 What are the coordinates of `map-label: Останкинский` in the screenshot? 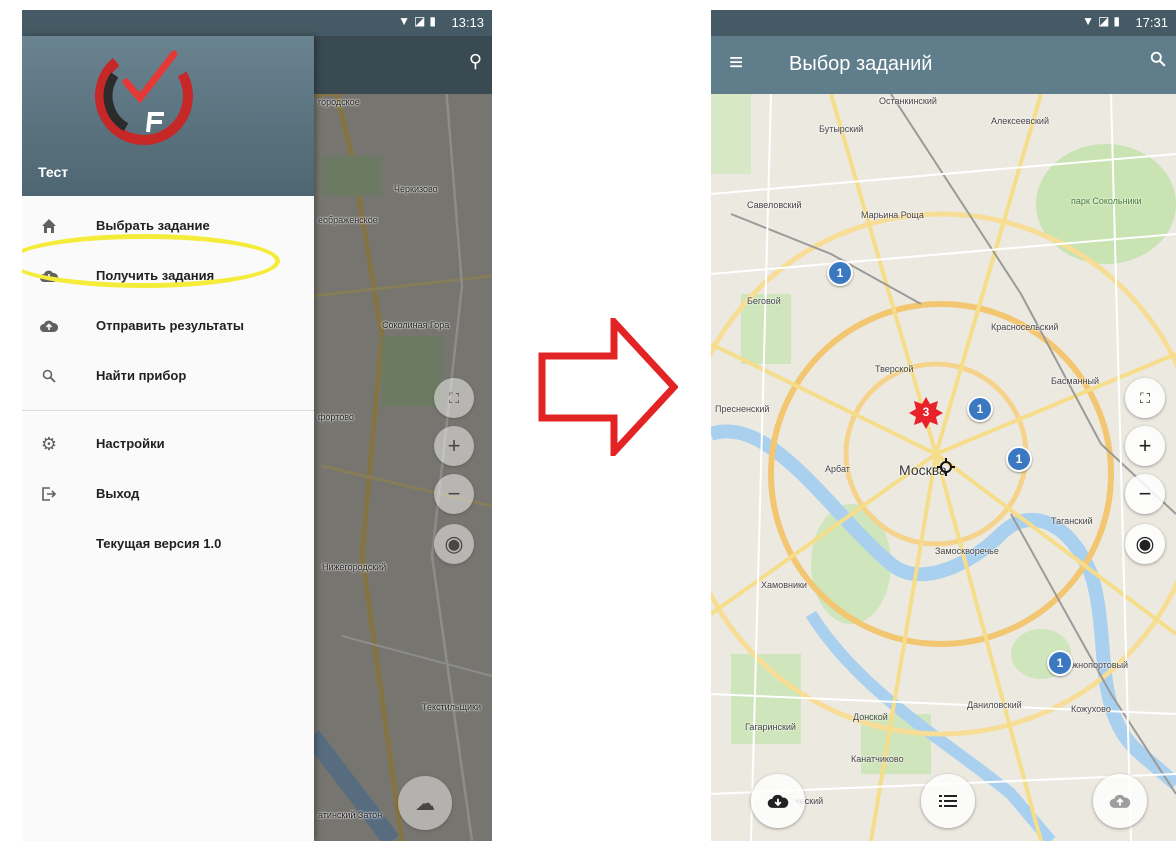 It's located at (908, 101).